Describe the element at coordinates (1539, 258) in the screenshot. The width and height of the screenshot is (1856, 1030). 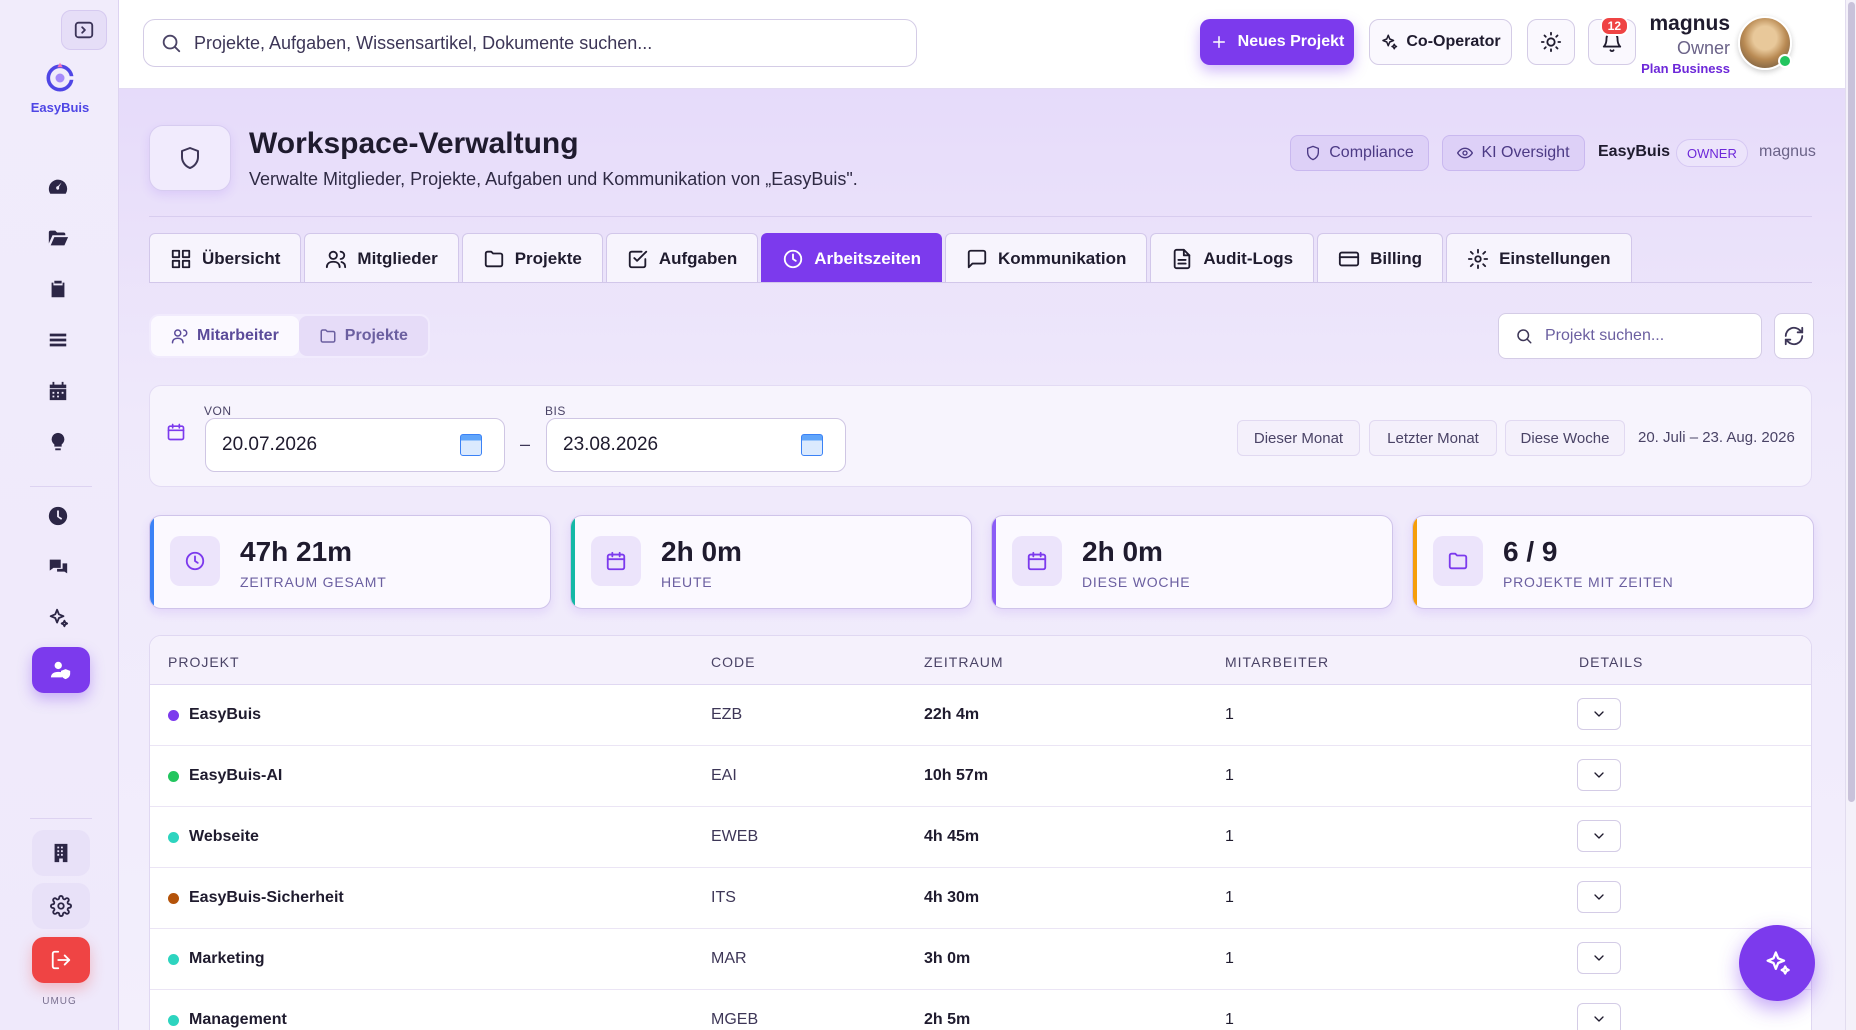
I see `tab-settings: Einstellungen` at that location.